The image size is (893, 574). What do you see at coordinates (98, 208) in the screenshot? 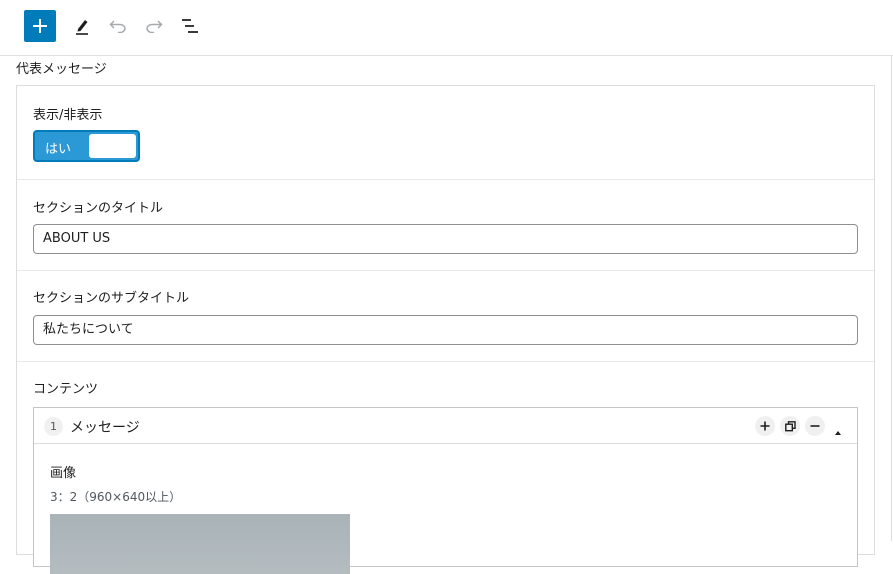
I see `title-label: セクションのタイトル` at bounding box center [98, 208].